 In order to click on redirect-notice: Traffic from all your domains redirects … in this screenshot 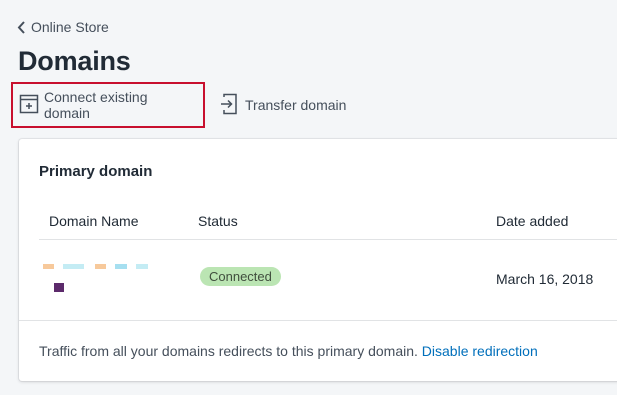, I will do `click(288, 351)`.